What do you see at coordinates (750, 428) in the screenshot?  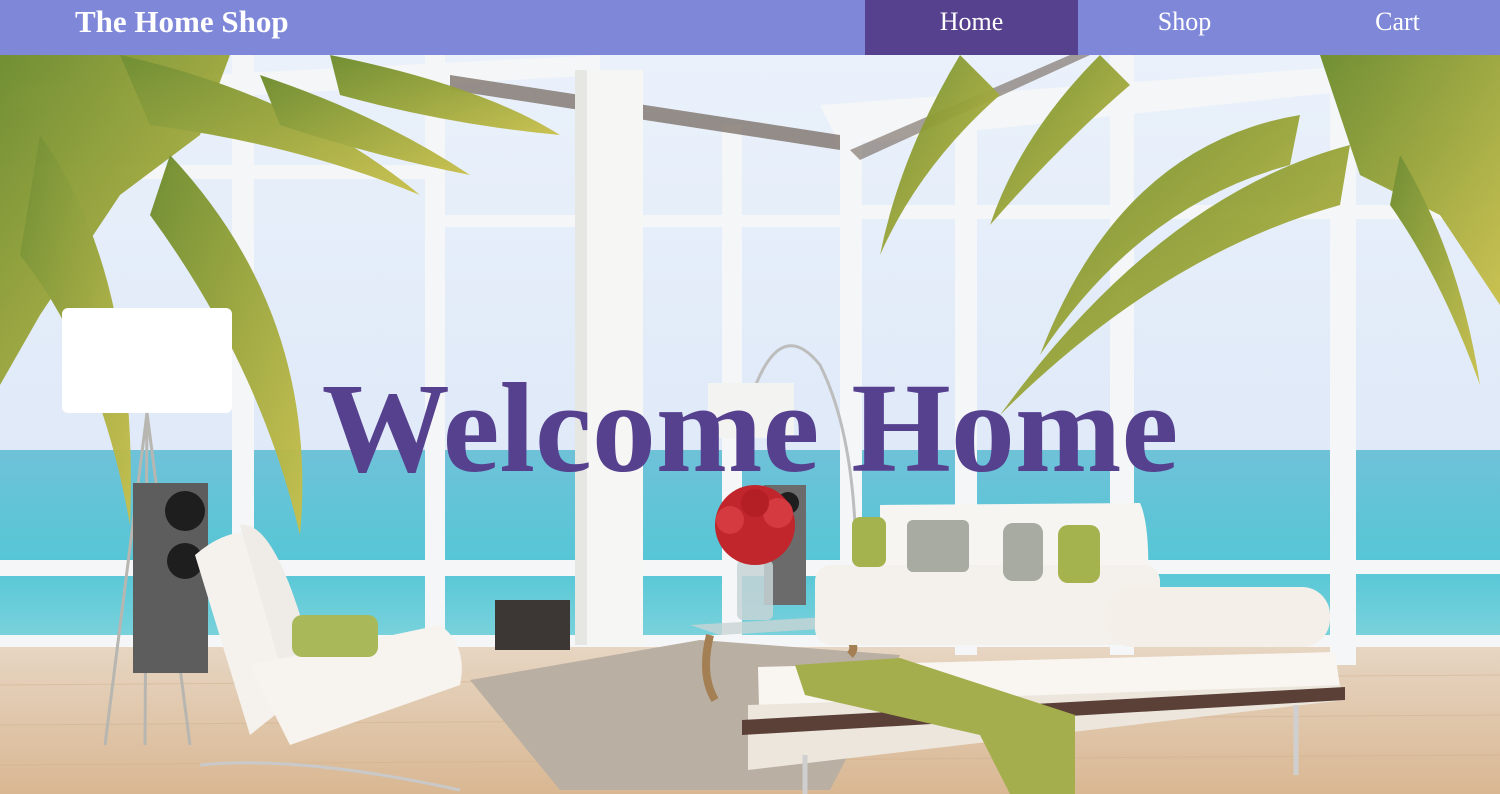 I see `hero-title: Welcome Home` at bounding box center [750, 428].